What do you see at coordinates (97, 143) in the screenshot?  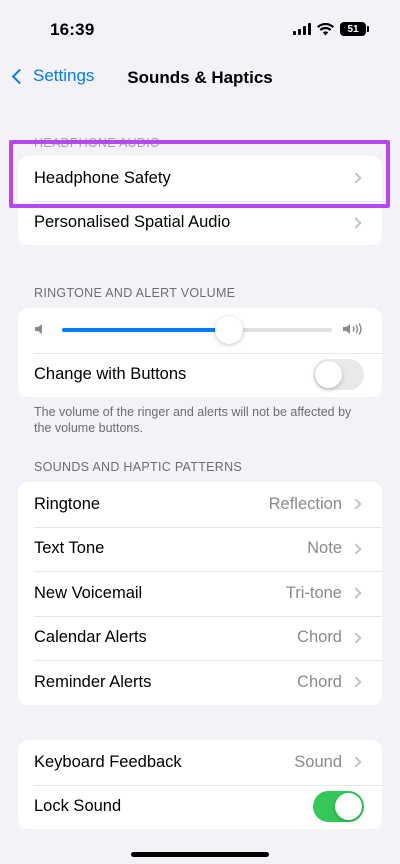 I see `section-header-headphone-audio: HEADPHONE AUDIO` at bounding box center [97, 143].